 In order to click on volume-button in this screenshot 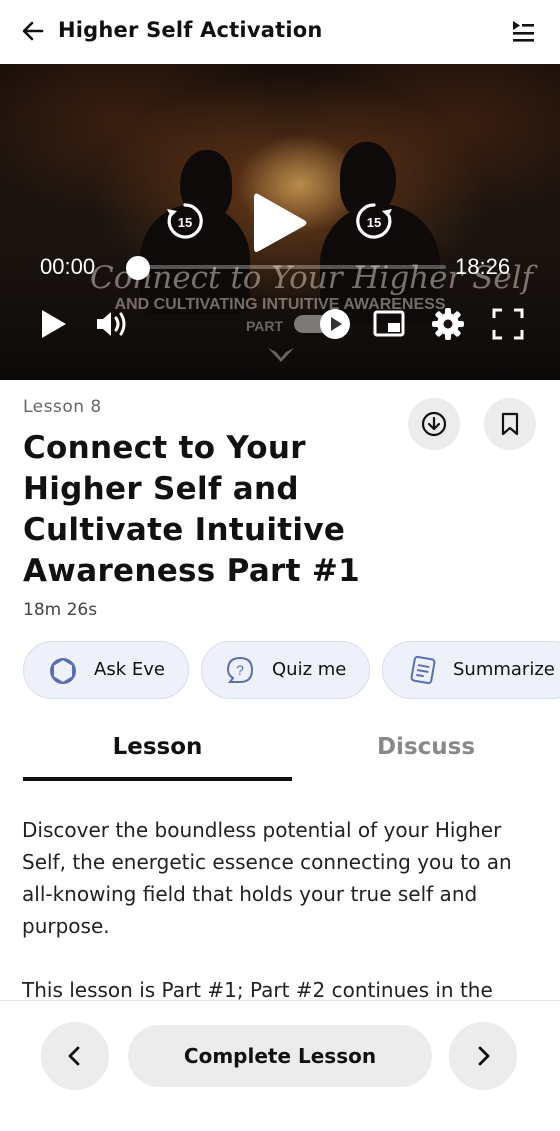, I will do `click(112, 324)`.